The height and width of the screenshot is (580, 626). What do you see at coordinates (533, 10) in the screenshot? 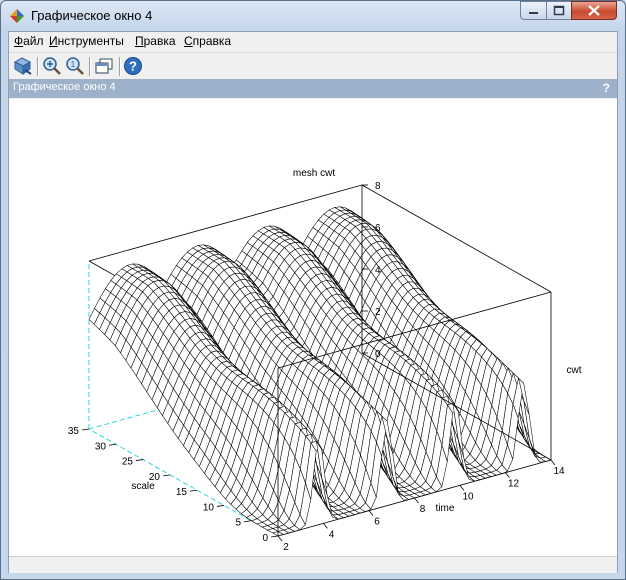
I see `minimize-button` at bounding box center [533, 10].